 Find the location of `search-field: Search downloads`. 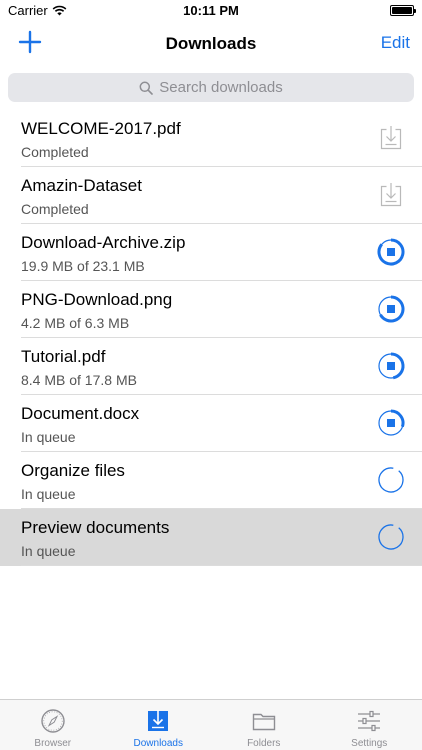

search-field: Search downloads is located at coordinates (211, 87).